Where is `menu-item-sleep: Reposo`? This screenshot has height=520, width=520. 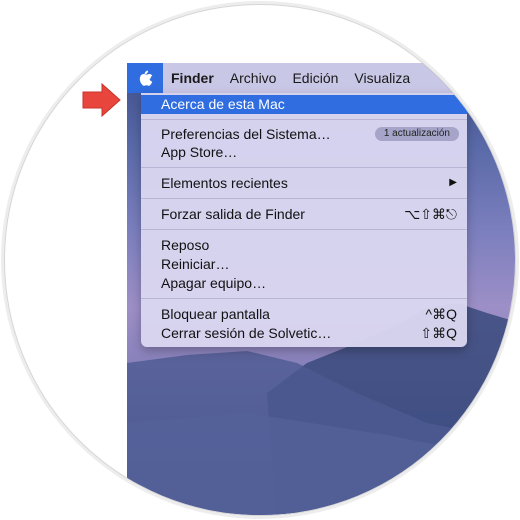 menu-item-sleep: Reposo is located at coordinates (304, 245).